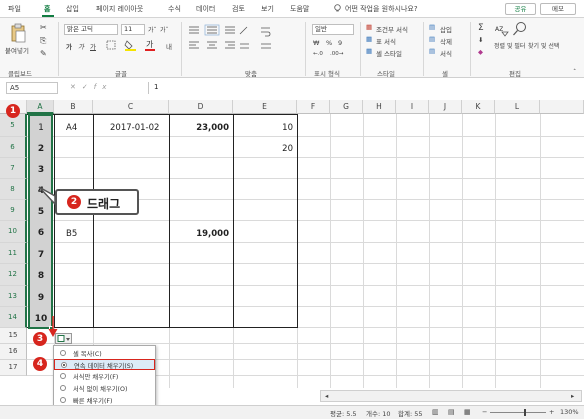  What do you see at coordinates (381, 9) in the screenshot?
I see `tell-me-search: 어떤 작업을 원하시나요?` at bounding box center [381, 9].